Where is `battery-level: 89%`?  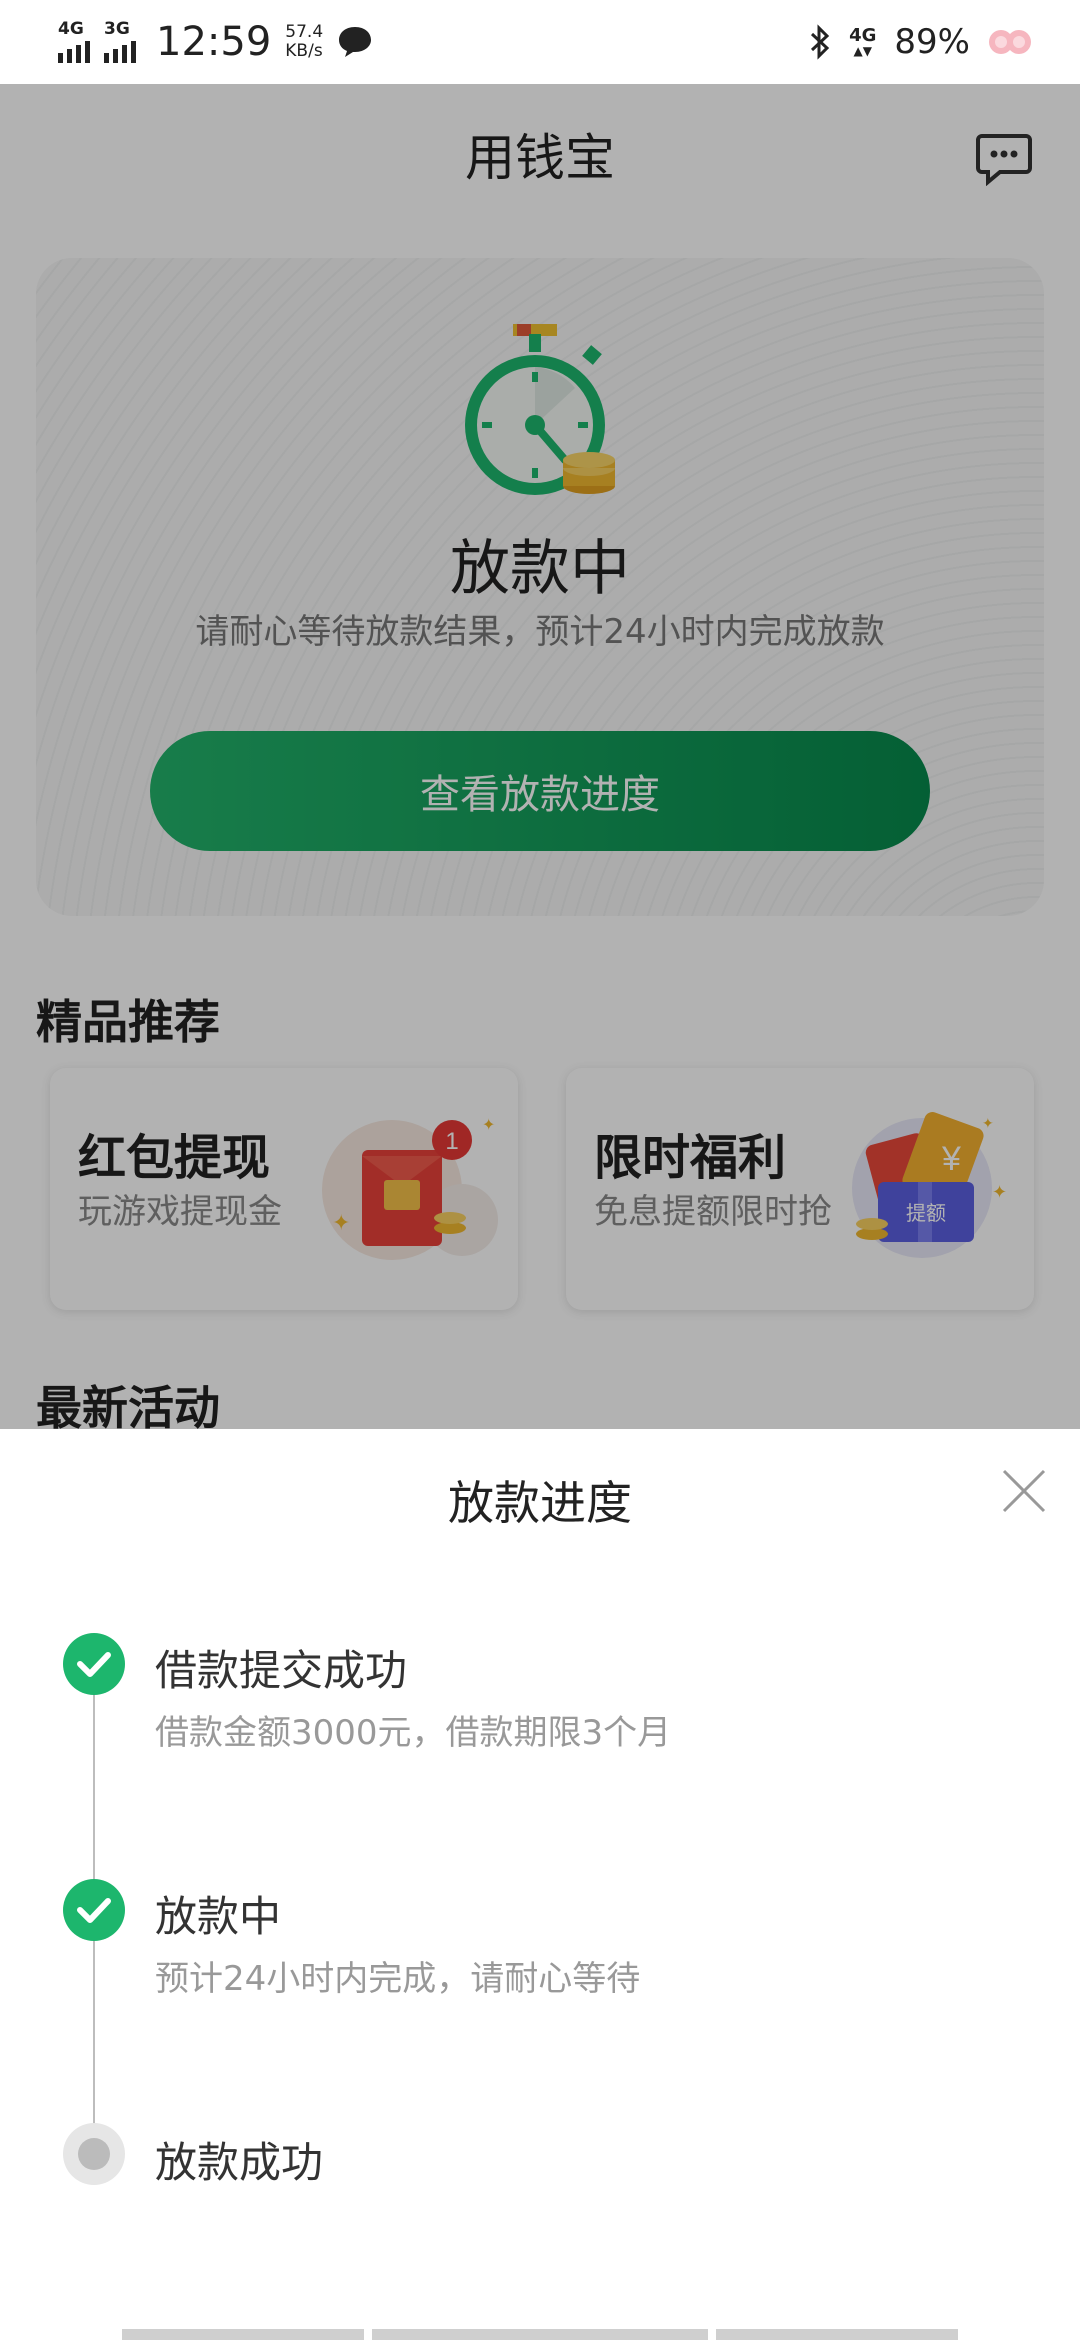 battery-level: 89% is located at coordinates (932, 42).